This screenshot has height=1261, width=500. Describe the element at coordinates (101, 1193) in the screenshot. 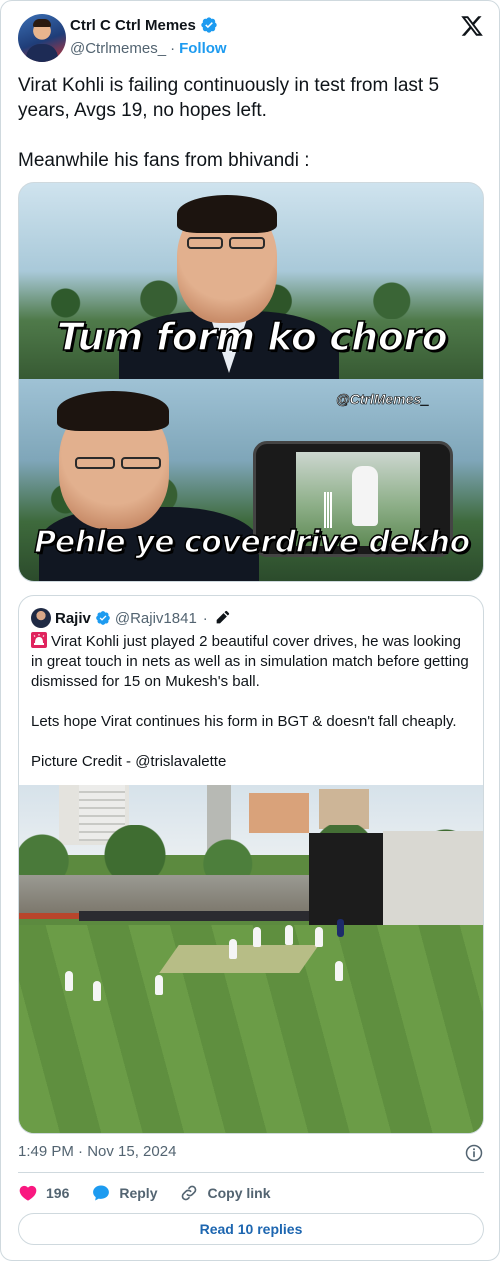

I see `reply-bubble-icon` at that location.